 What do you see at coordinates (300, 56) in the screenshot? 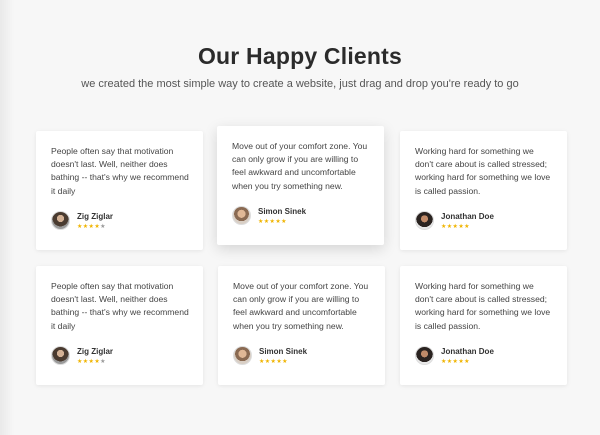
I see `page-title: Our Happy Clients` at bounding box center [300, 56].